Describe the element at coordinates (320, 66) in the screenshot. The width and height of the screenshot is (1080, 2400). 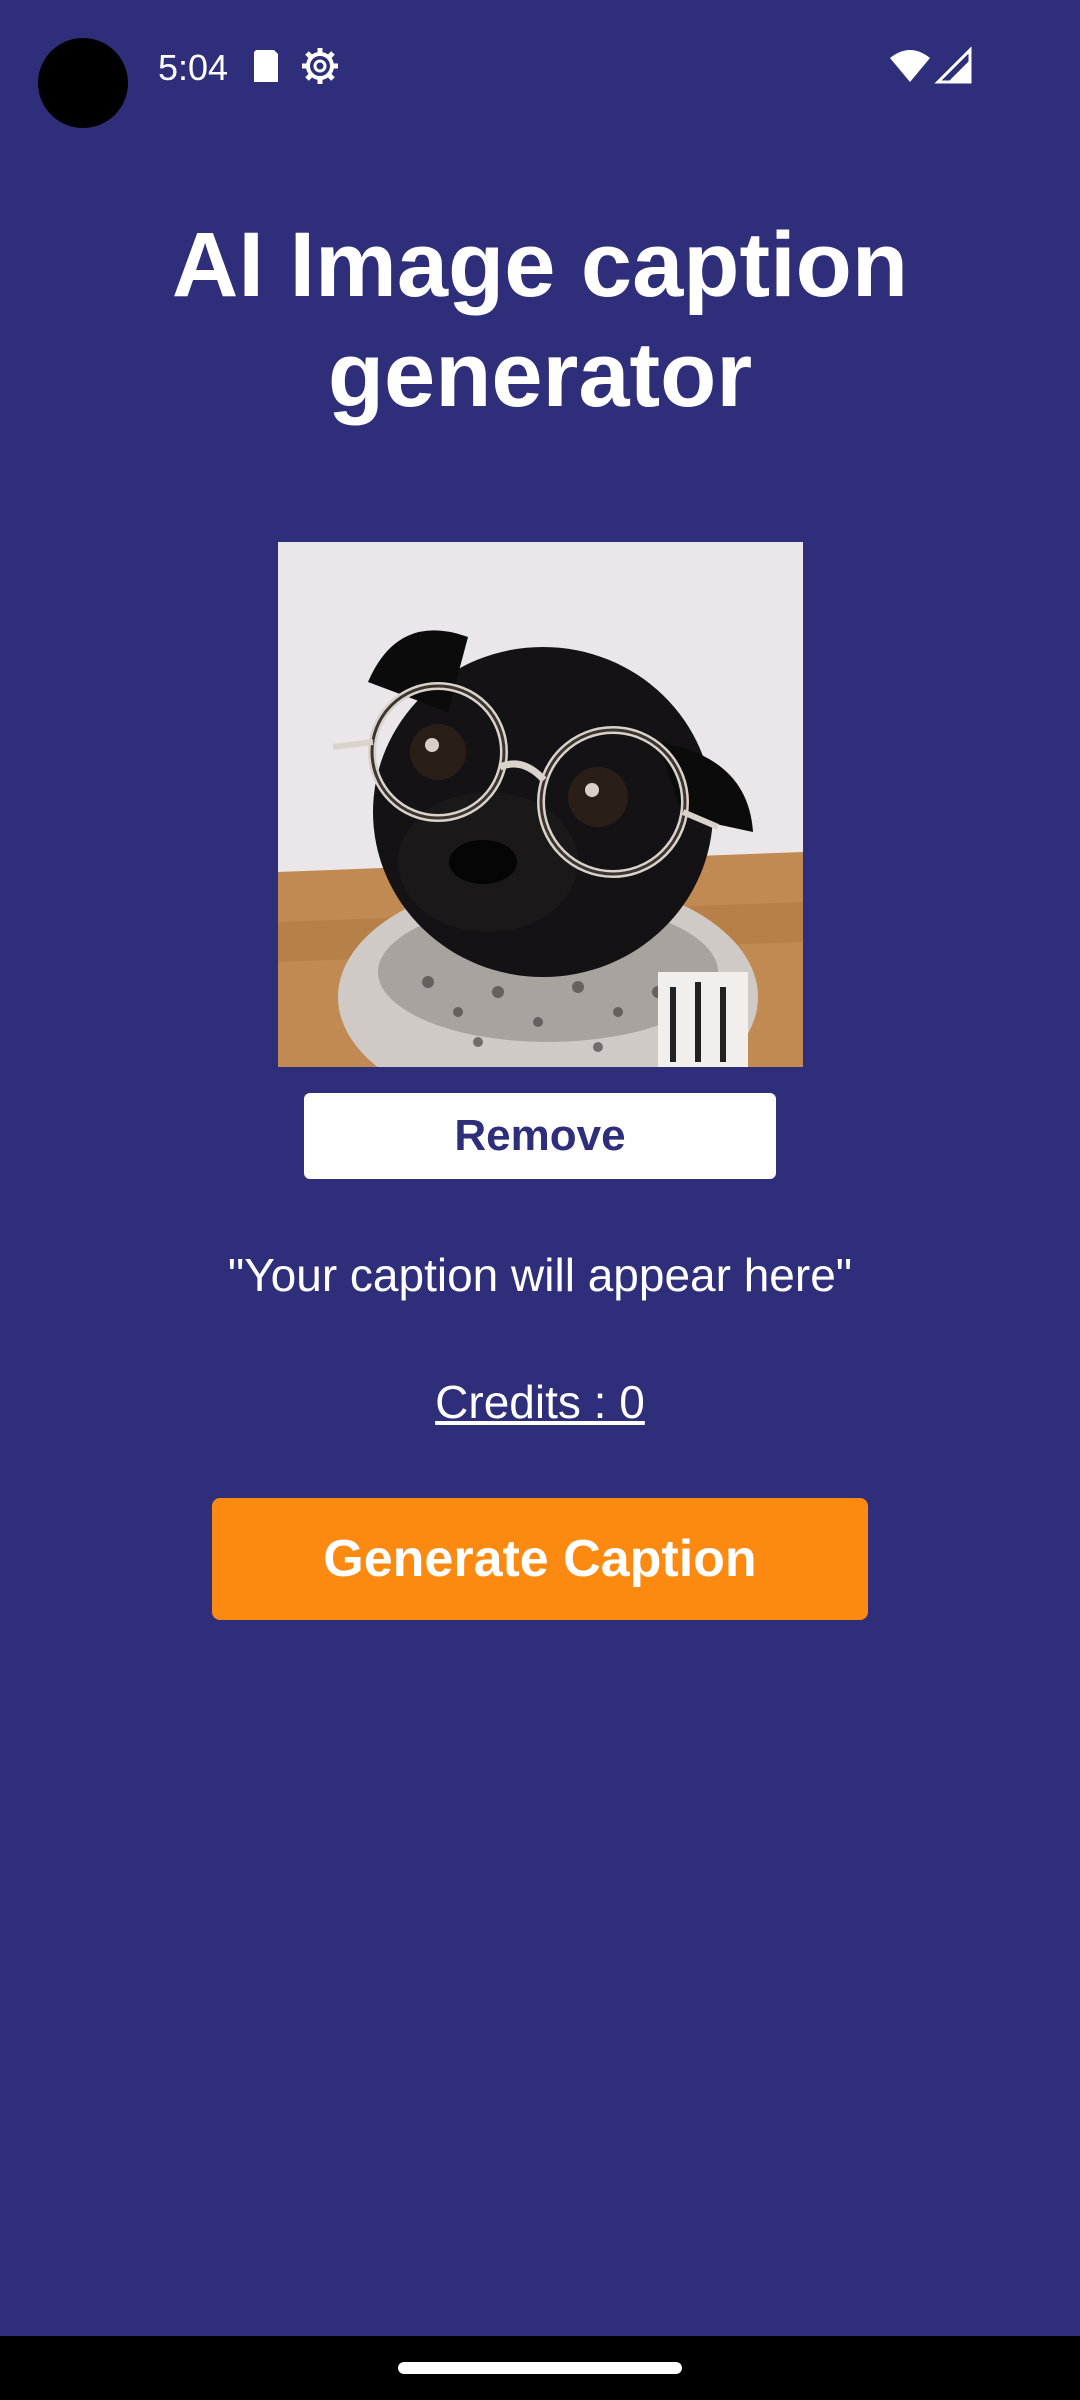
I see `settings-icon` at that location.